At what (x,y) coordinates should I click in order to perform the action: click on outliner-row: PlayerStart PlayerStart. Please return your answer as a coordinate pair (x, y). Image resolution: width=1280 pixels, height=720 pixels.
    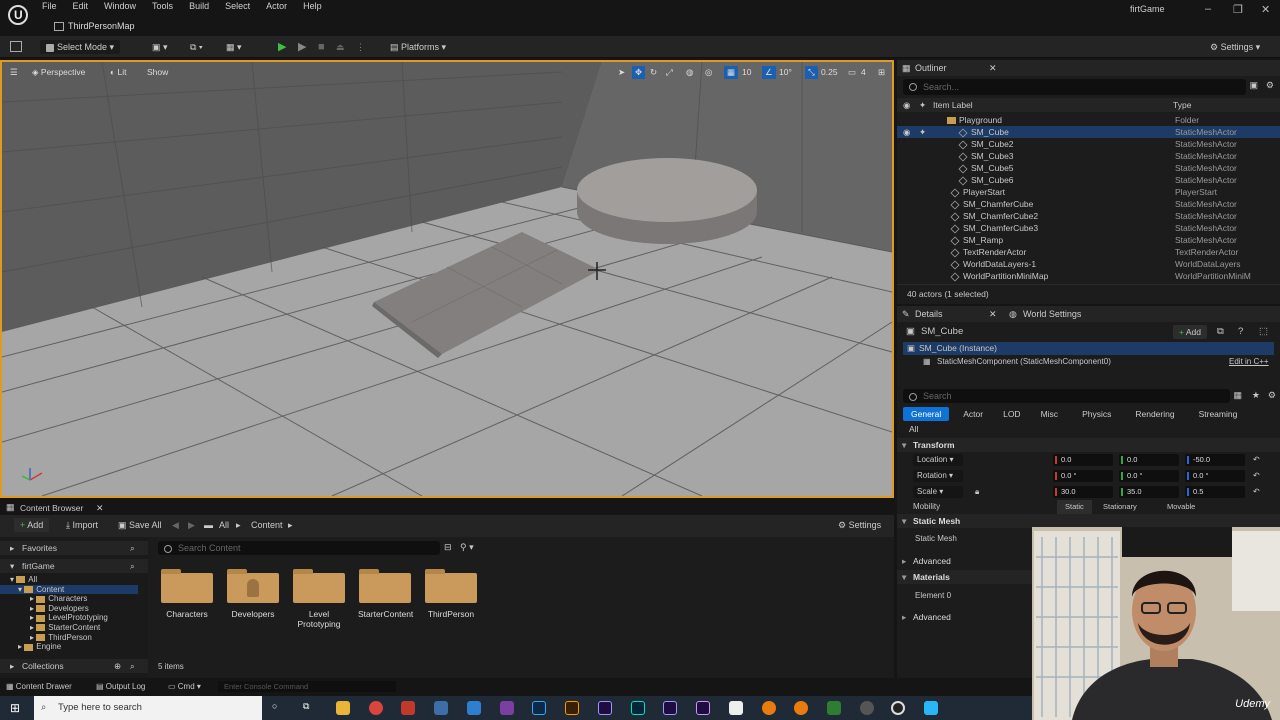
    Looking at the image, I should click on (1088, 192).